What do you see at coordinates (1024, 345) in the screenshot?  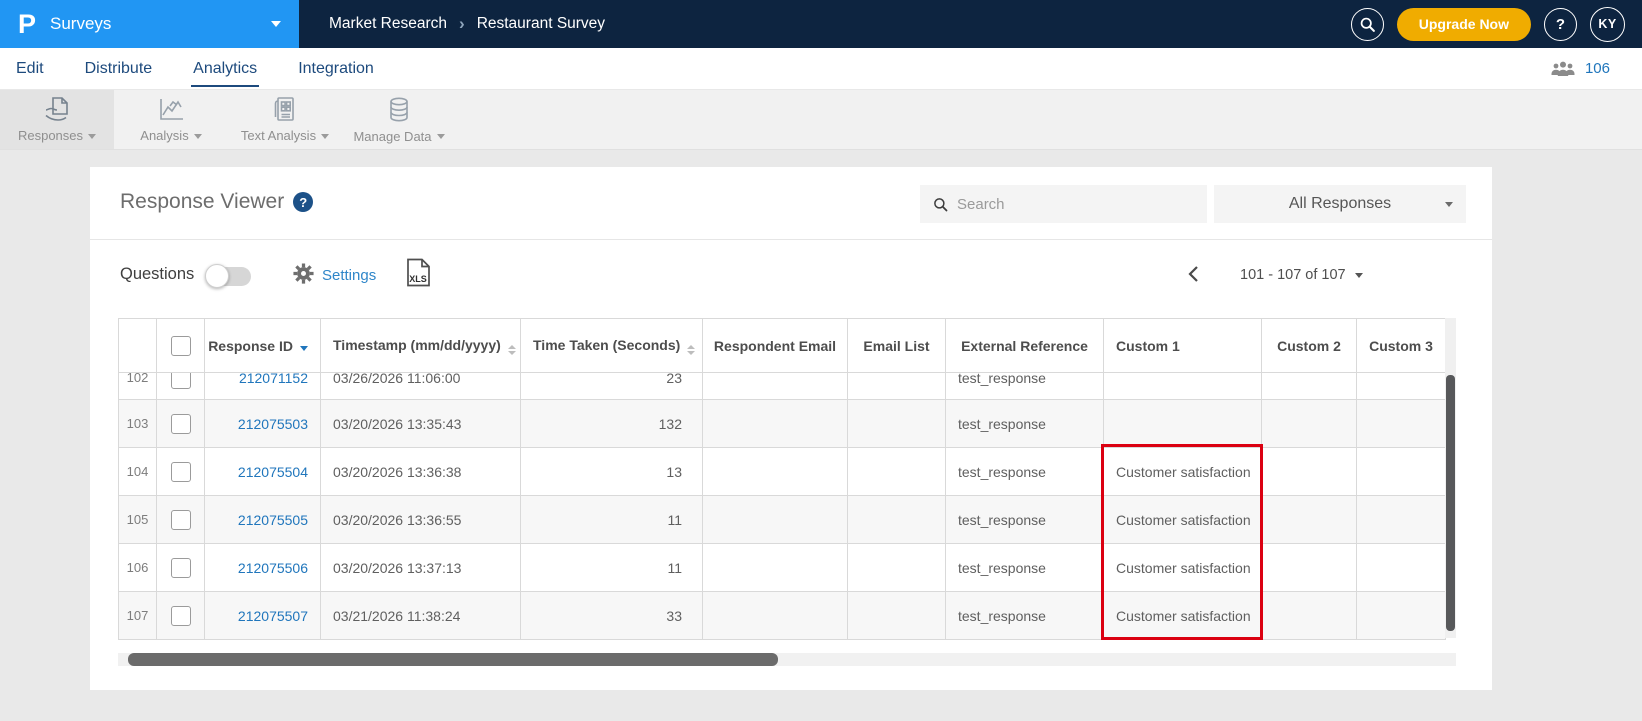 I see `header-external-reference: External Reference` at bounding box center [1024, 345].